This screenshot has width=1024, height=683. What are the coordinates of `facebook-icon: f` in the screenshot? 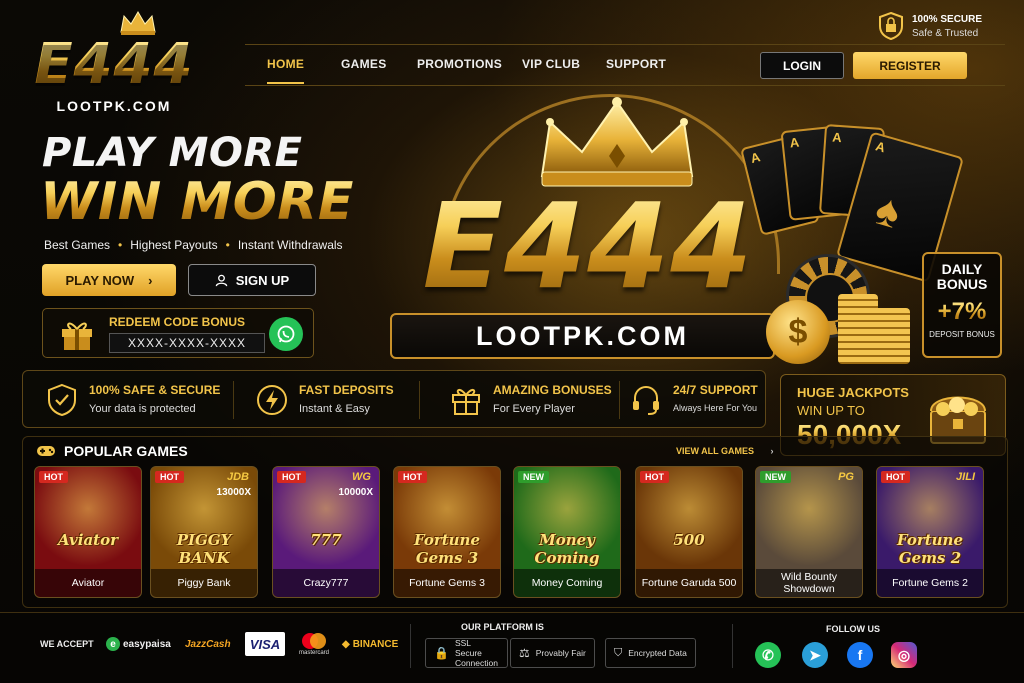 It's located at (860, 655).